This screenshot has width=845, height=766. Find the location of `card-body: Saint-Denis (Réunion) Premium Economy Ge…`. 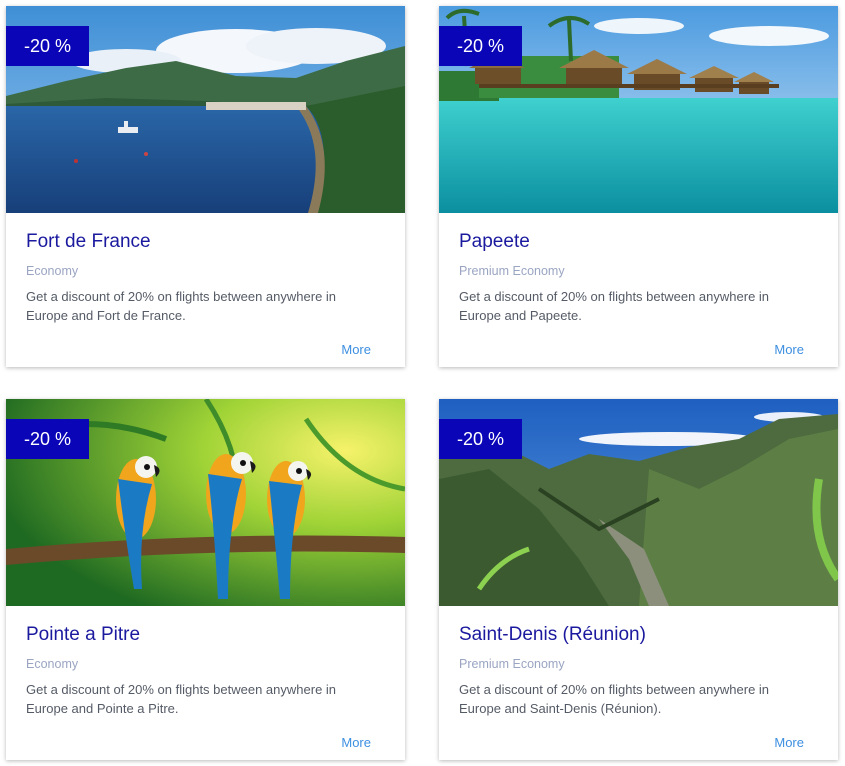

card-body: Saint-Denis (Réunion) Premium Economy Ge… is located at coordinates (638, 683).